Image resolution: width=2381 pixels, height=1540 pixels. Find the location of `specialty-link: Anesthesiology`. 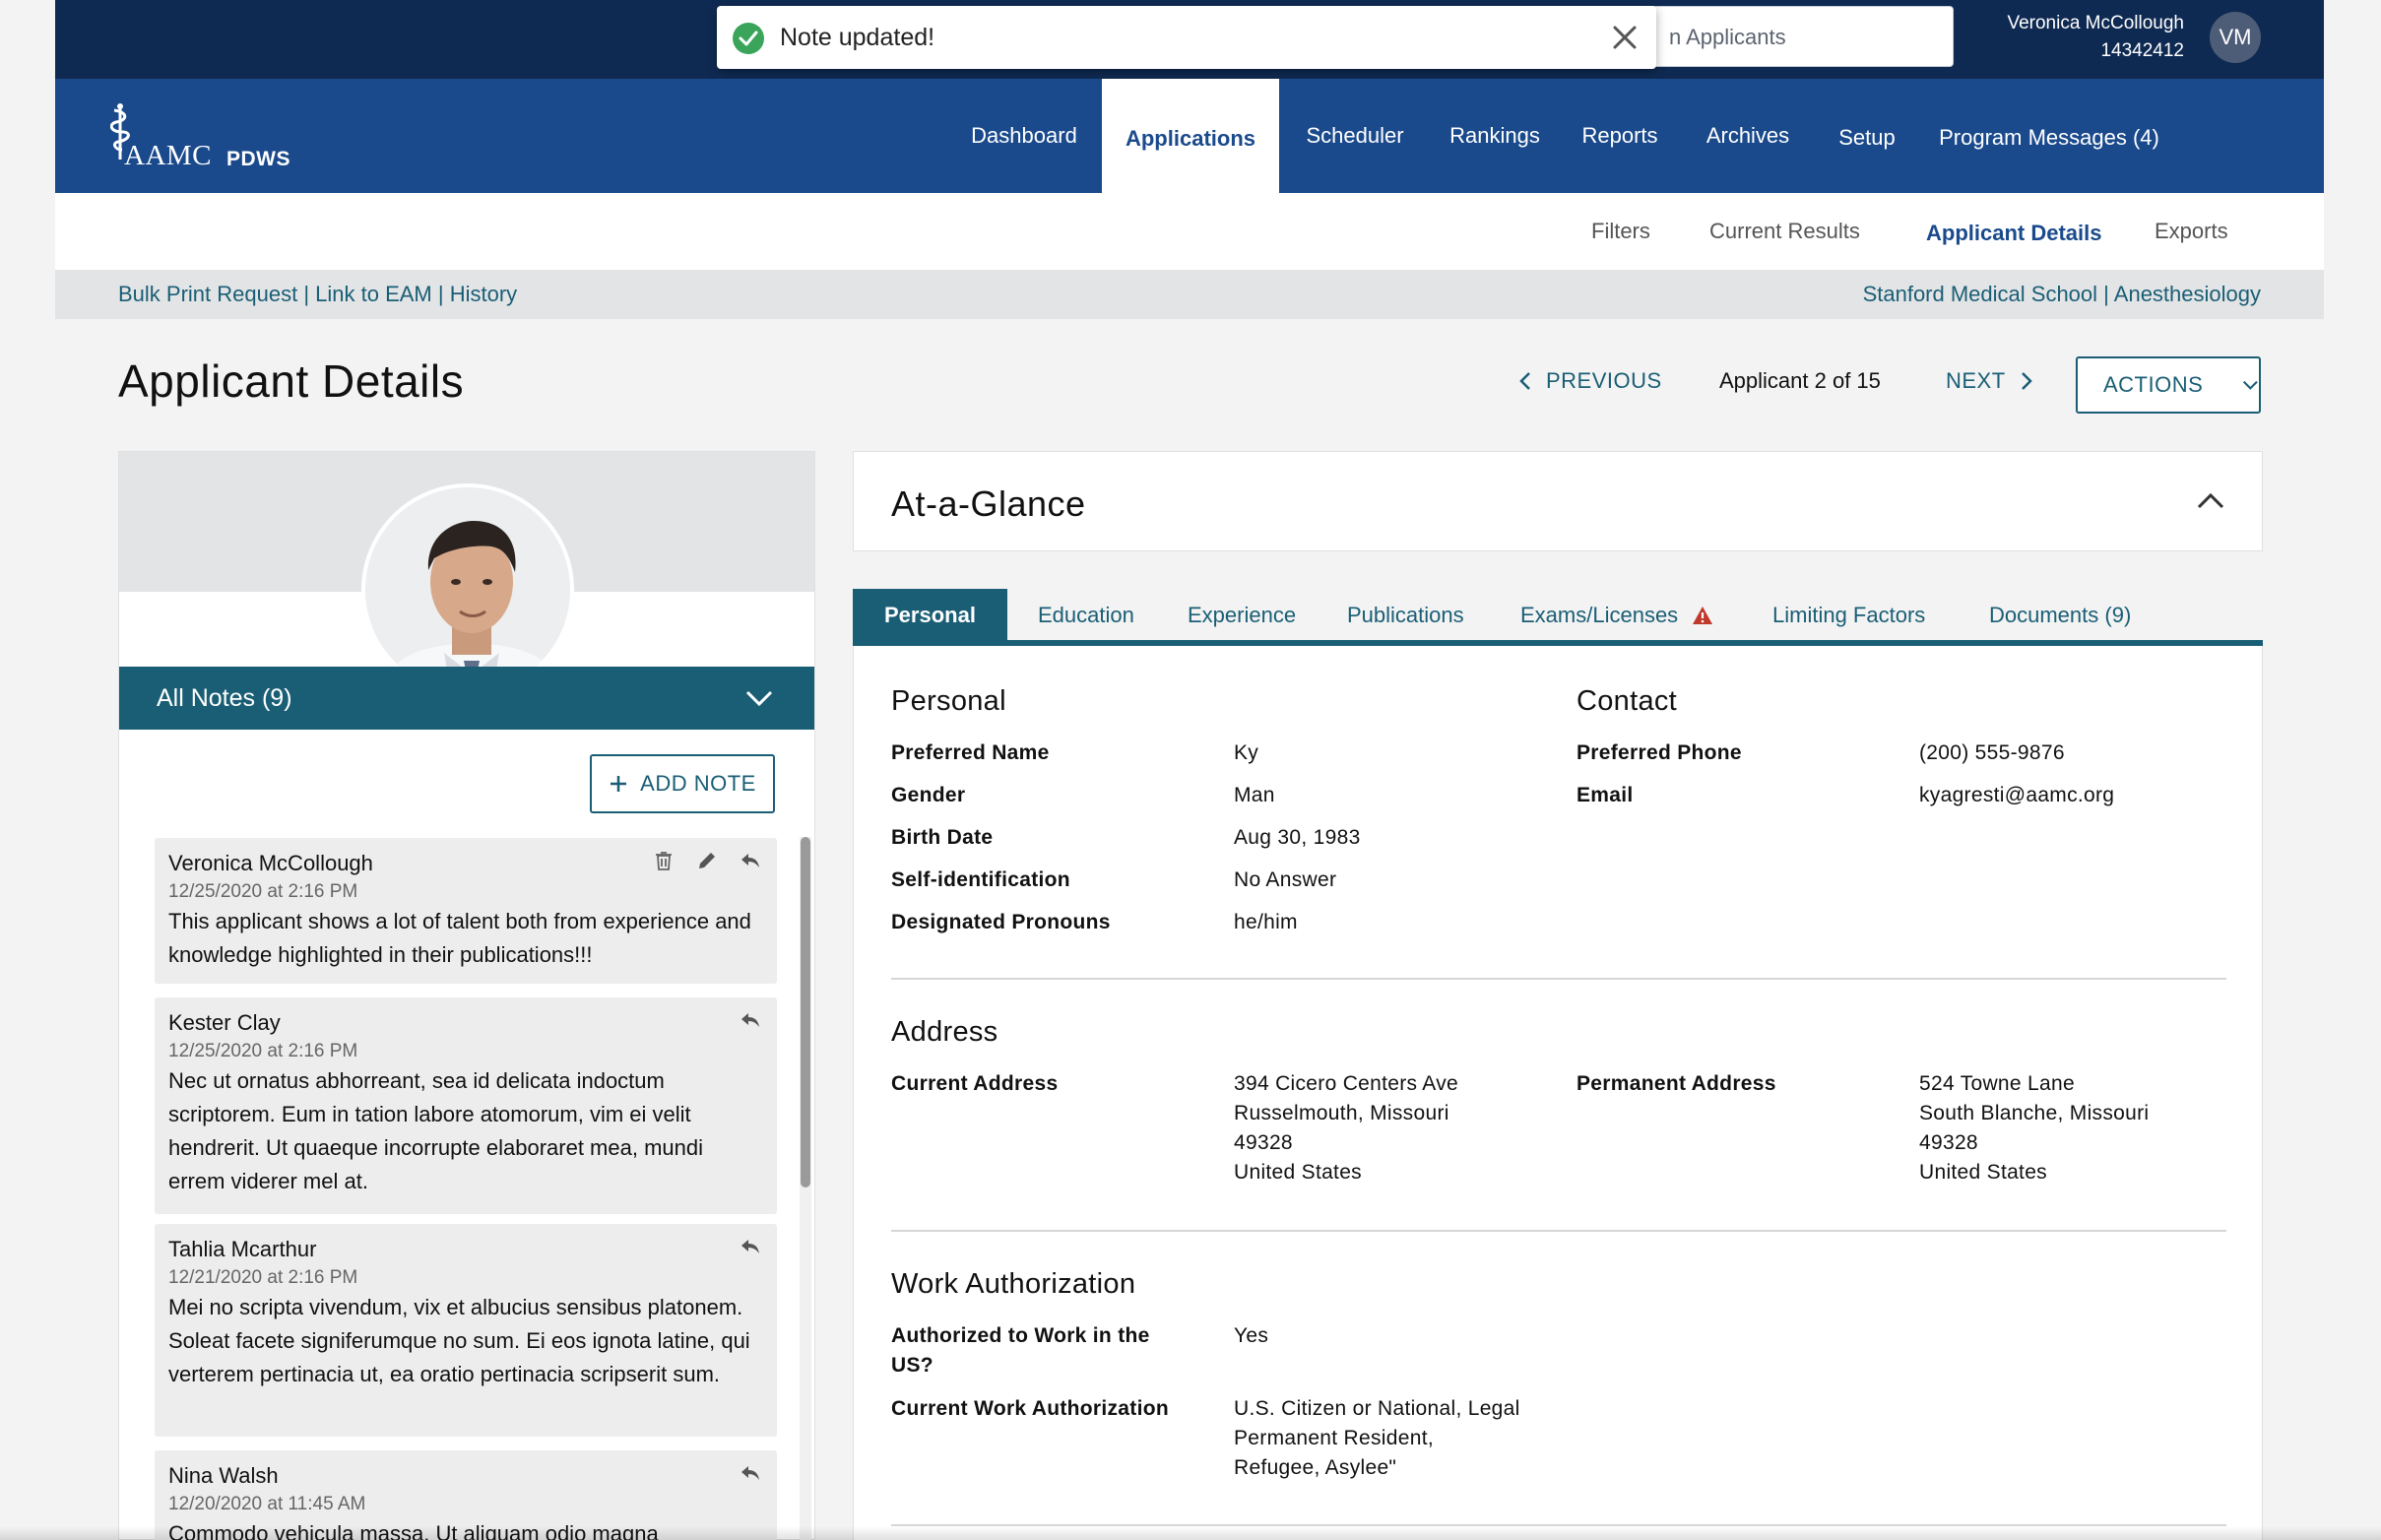

specialty-link: Anesthesiology is located at coordinates (2187, 294).